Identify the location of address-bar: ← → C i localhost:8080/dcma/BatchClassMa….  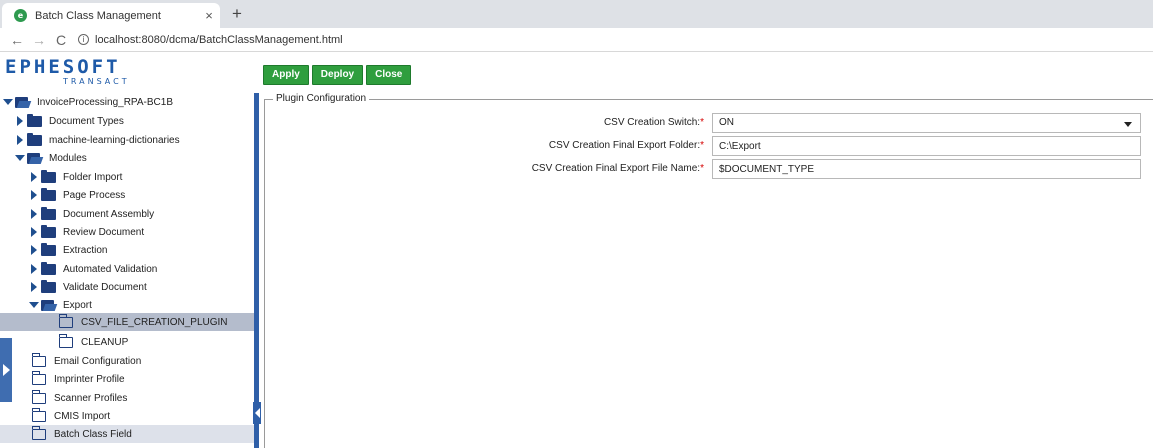
(576, 40).